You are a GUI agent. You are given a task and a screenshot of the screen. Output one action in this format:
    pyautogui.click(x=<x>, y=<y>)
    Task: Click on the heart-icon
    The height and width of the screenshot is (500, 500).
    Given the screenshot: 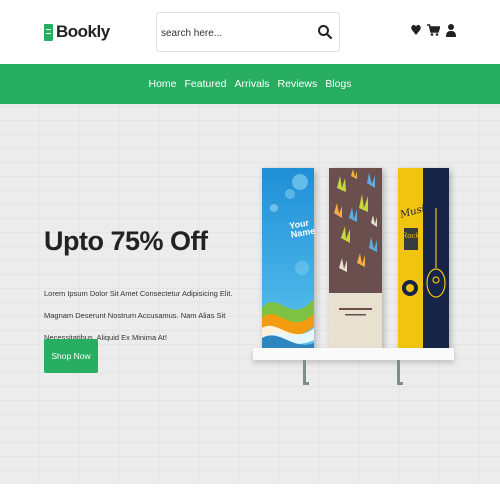 What is the action you would take?
    pyautogui.click(x=416, y=30)
    